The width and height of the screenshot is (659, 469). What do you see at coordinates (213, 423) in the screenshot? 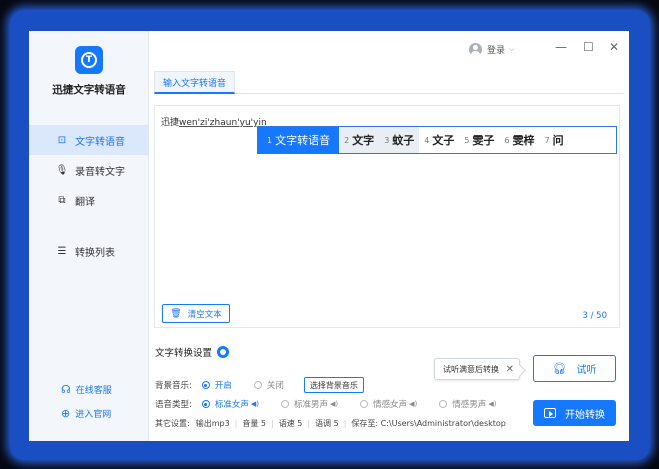
I see `output-format: 输出mp3` at bounding box center [213, 423].